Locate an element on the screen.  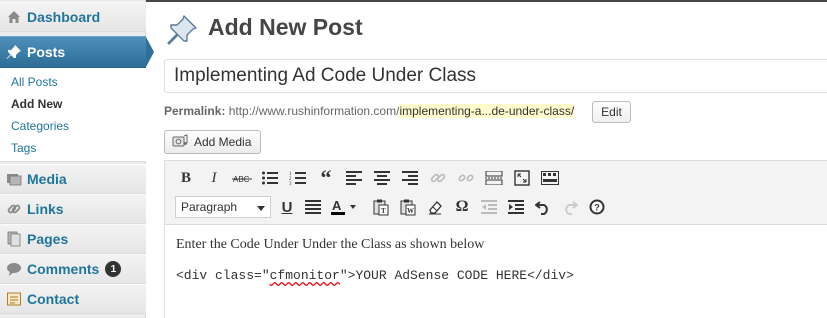
misspelled-word: cfmonitor is located at coordinates (304, 275).